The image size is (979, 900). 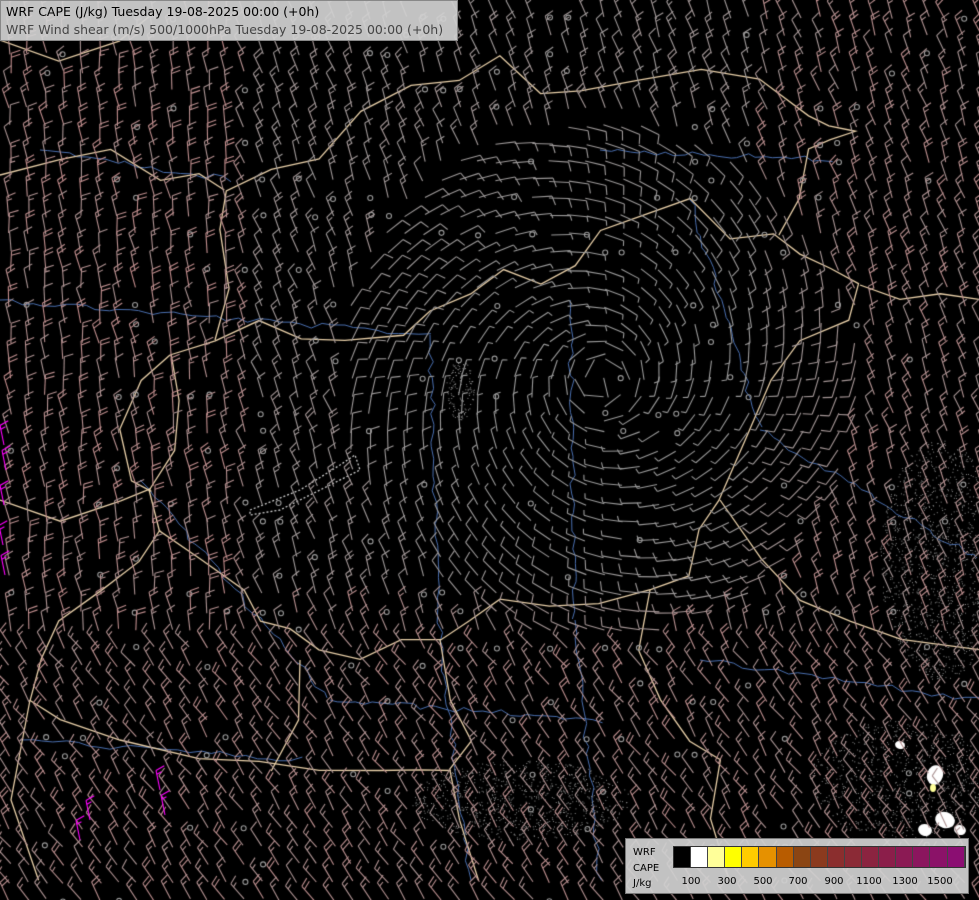 I want to click on legend-label-2: CAPE, so click(x=646, y=868).